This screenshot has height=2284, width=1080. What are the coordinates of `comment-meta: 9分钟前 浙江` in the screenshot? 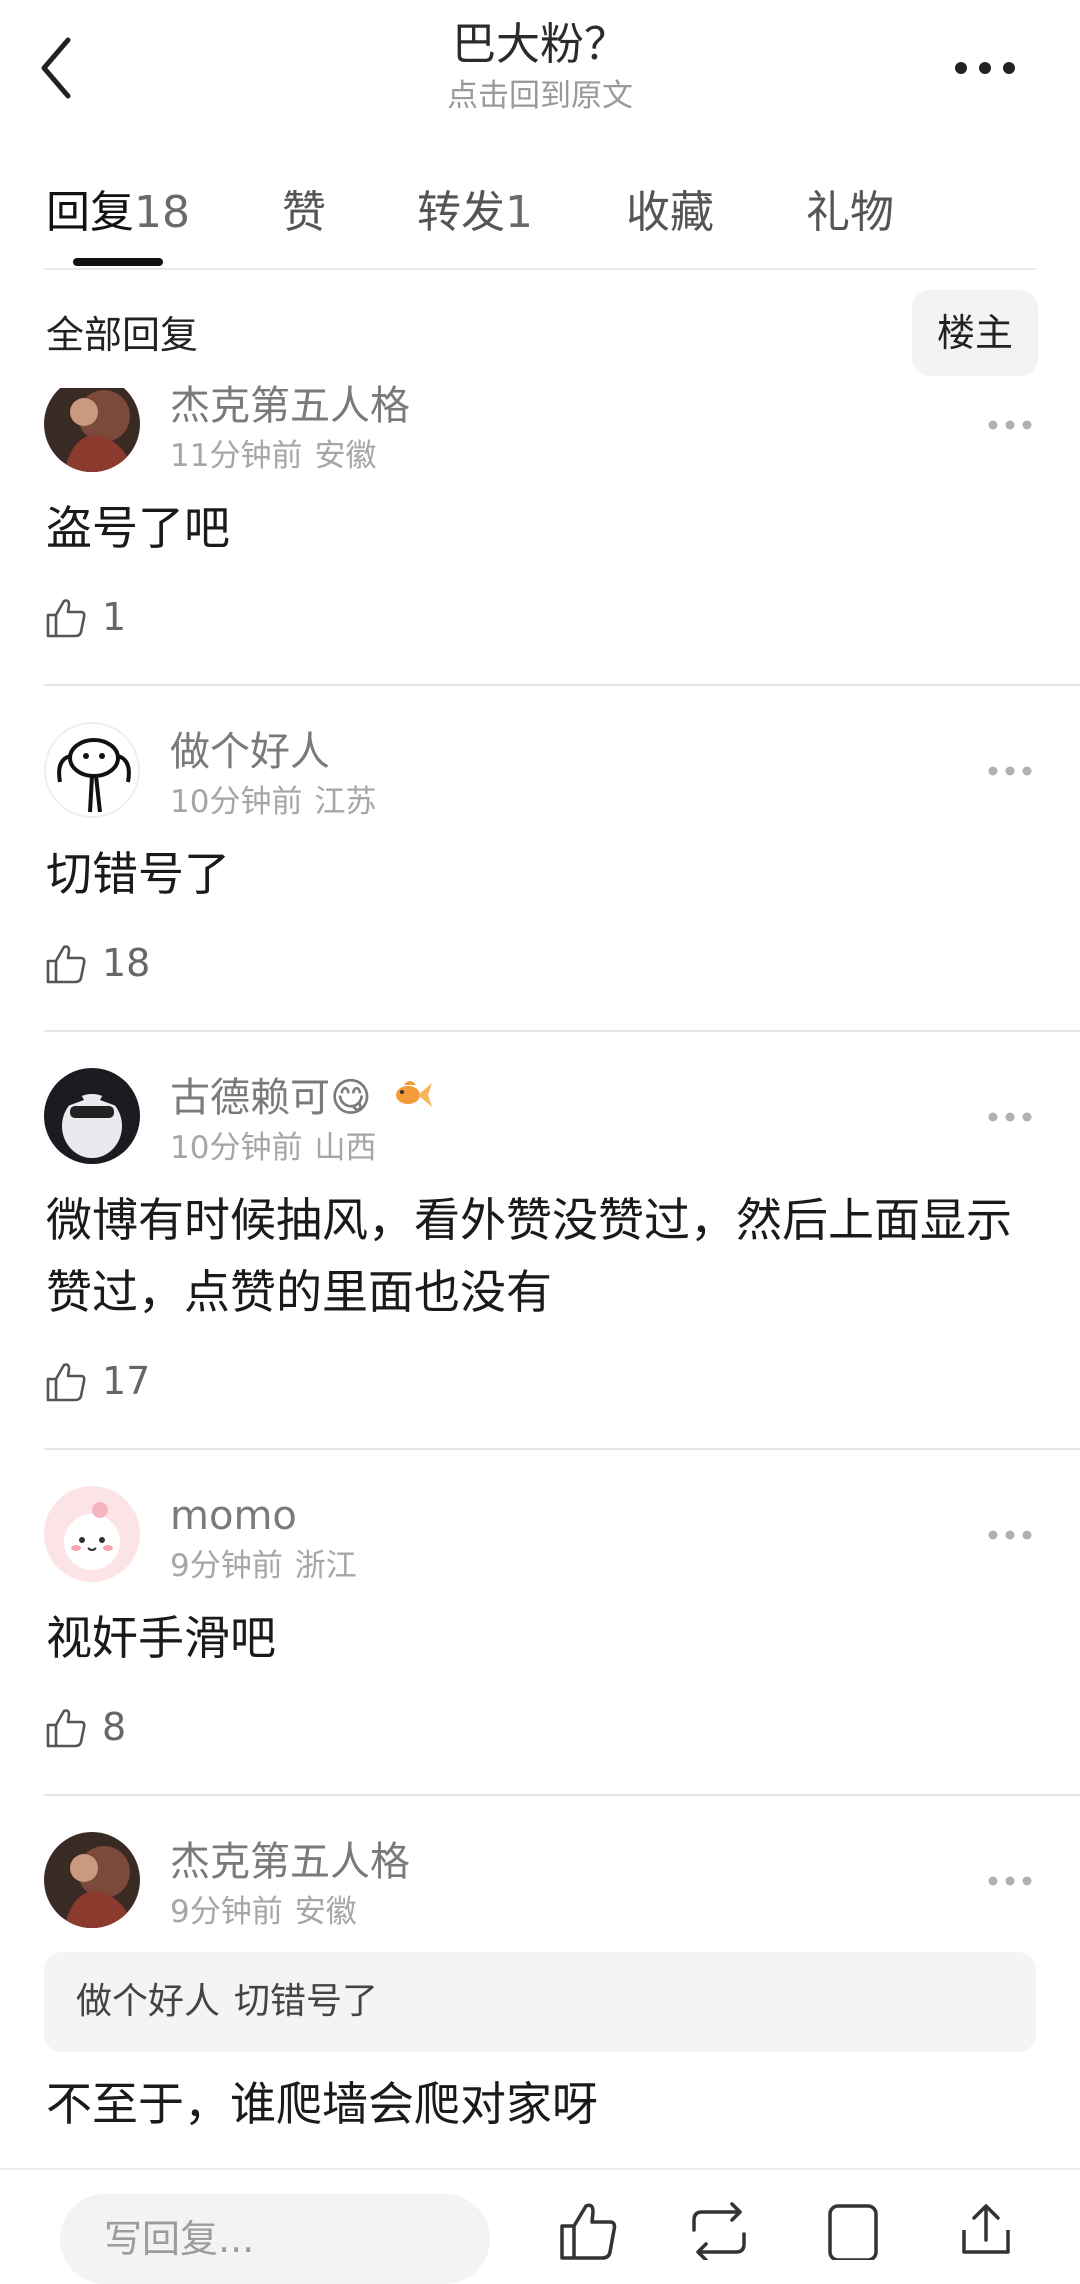 It's located at (269, 1566).